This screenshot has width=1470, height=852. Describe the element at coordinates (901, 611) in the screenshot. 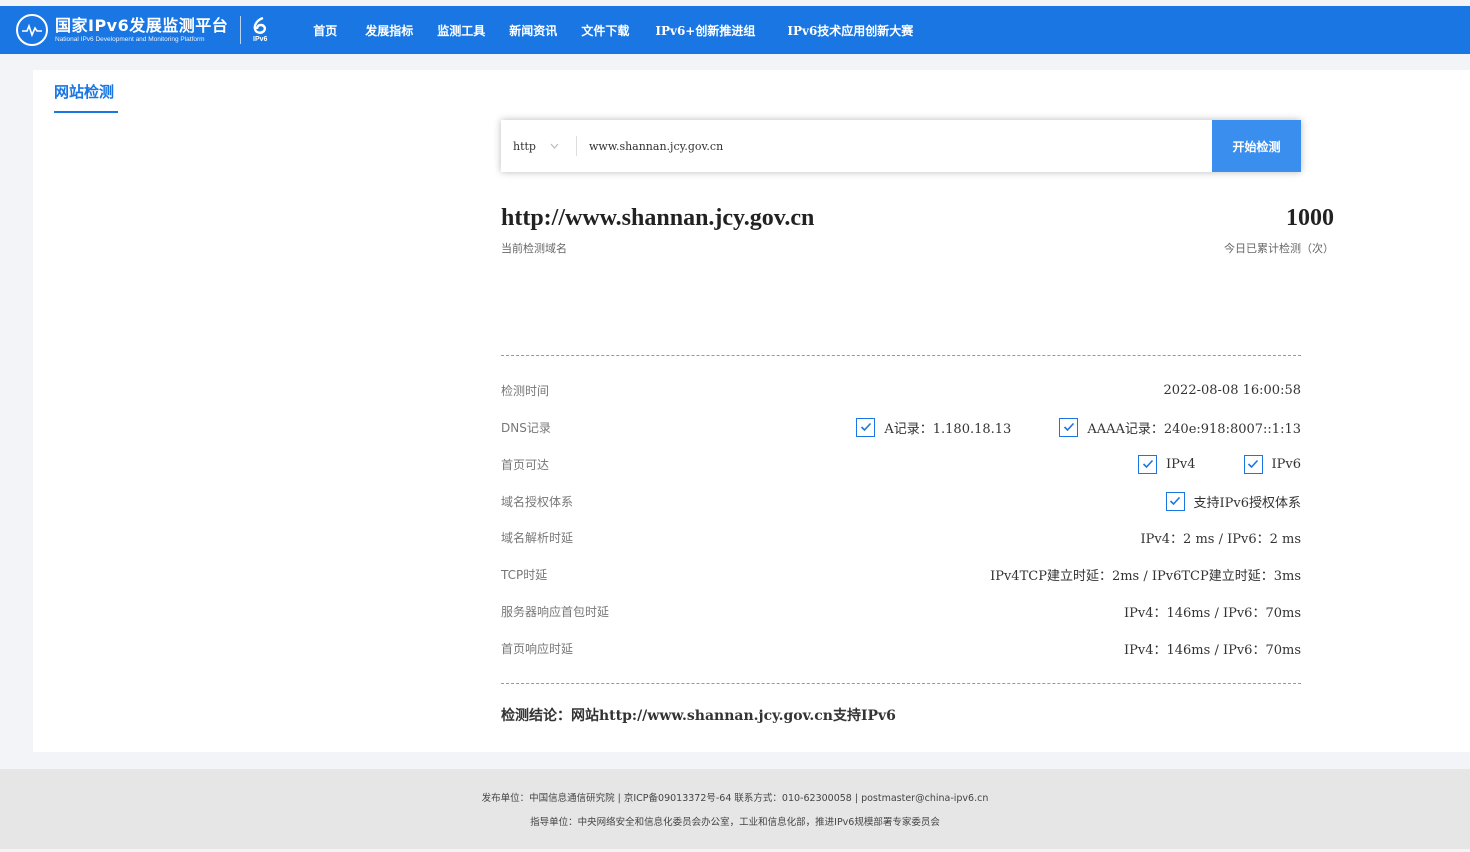

I see `row-server-latency: 服务器响应首包时延 IPv4：146ms / IPv6：70ms` at that location.